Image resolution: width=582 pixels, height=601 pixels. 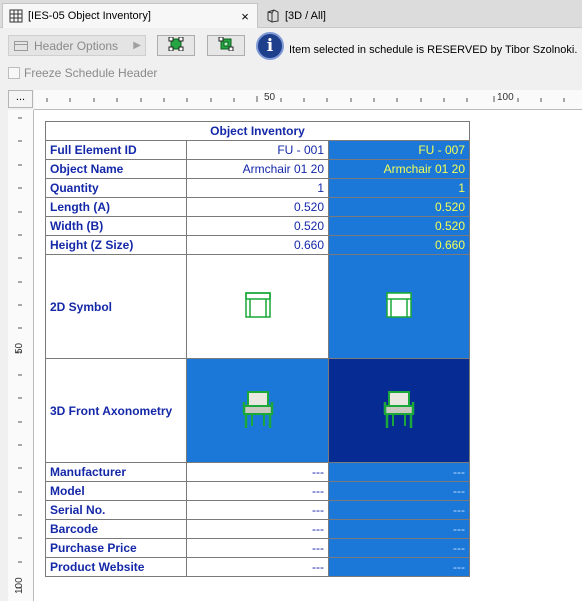 What do you see at coordinates (21, 45) in the screenshot?
I see `header-options-icon` at bounding box center [21, 45].